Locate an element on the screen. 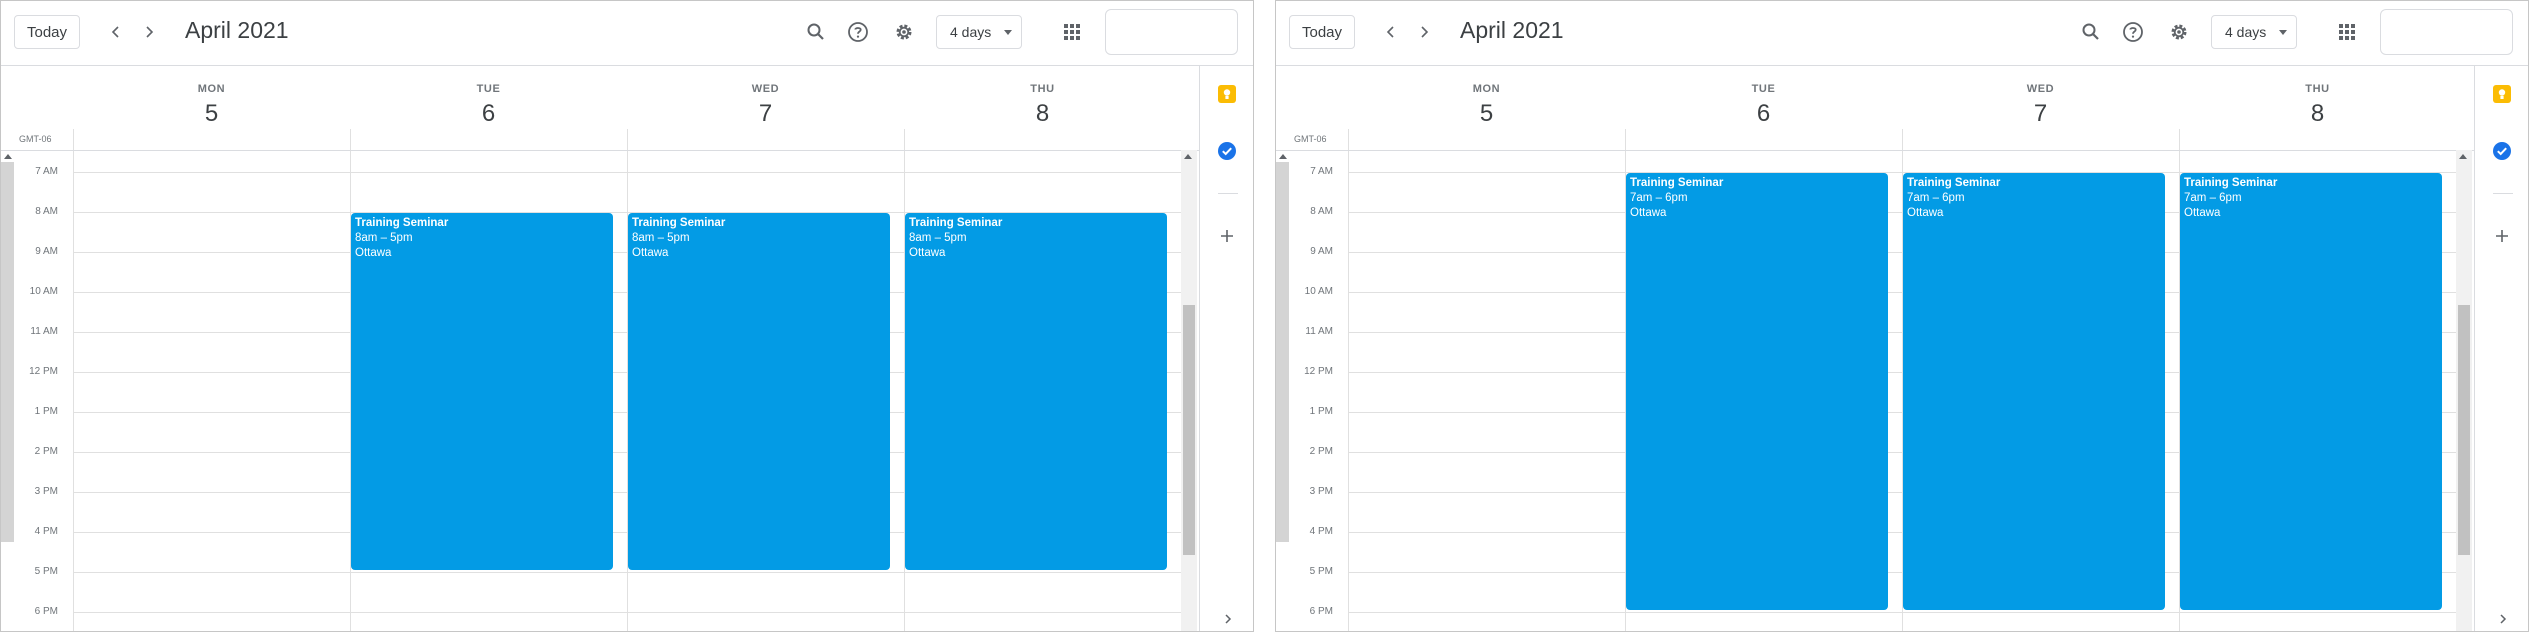 This screenshot has width=2529, height=633. caret-down-icon is located at coordinates (1008, 32).